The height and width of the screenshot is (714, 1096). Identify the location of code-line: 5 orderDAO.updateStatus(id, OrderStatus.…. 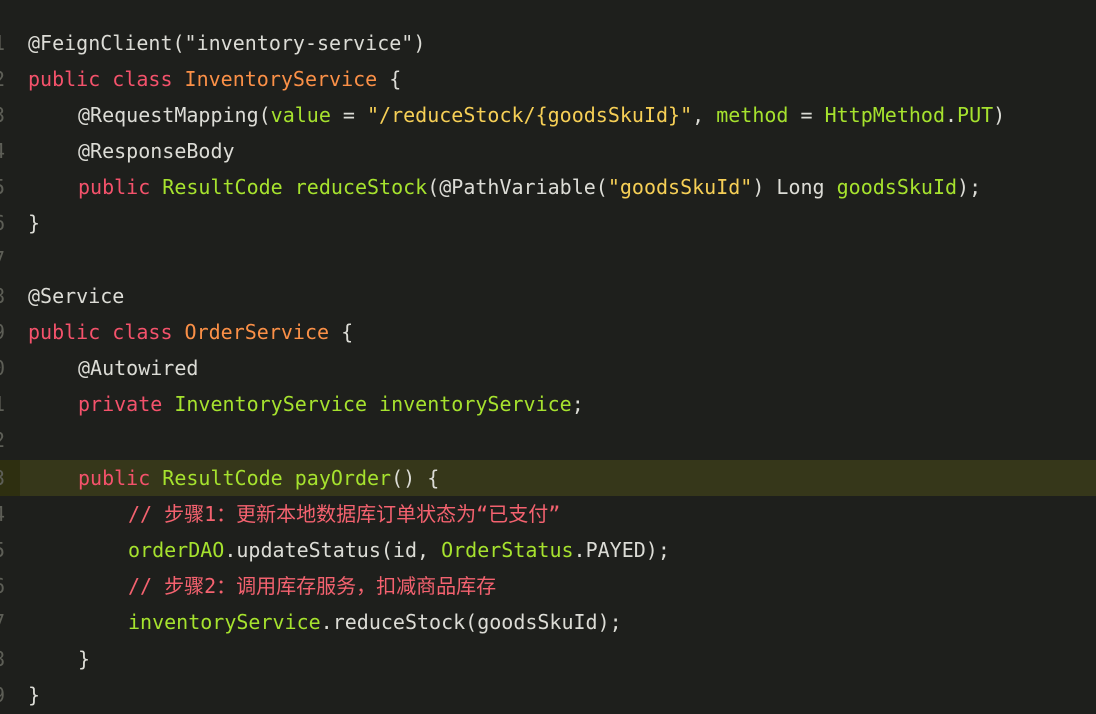
(548, 550).